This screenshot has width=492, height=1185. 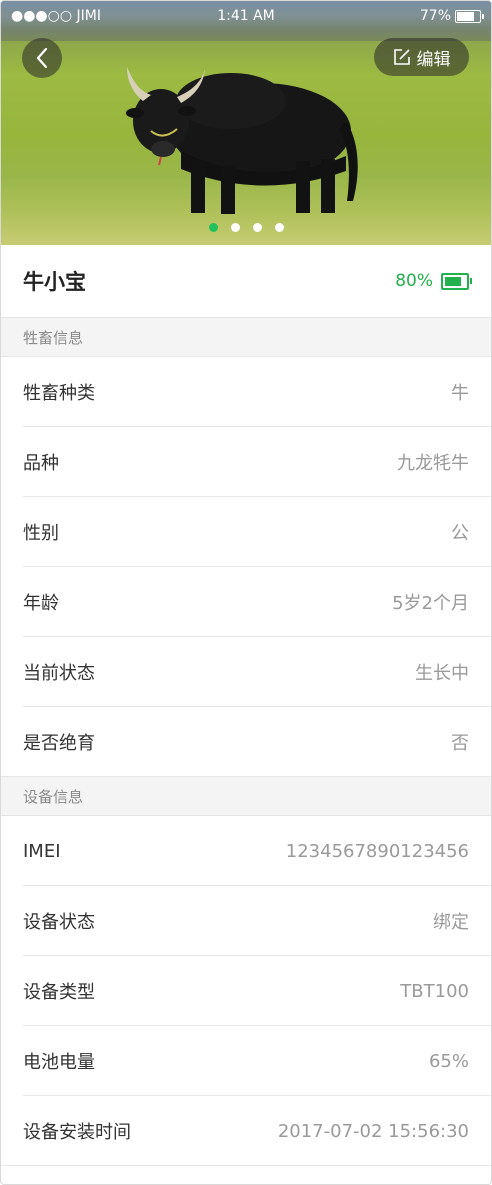 I want to click on info-row-breed: 品种 九龙牦牛, so click(x=246, y=462).